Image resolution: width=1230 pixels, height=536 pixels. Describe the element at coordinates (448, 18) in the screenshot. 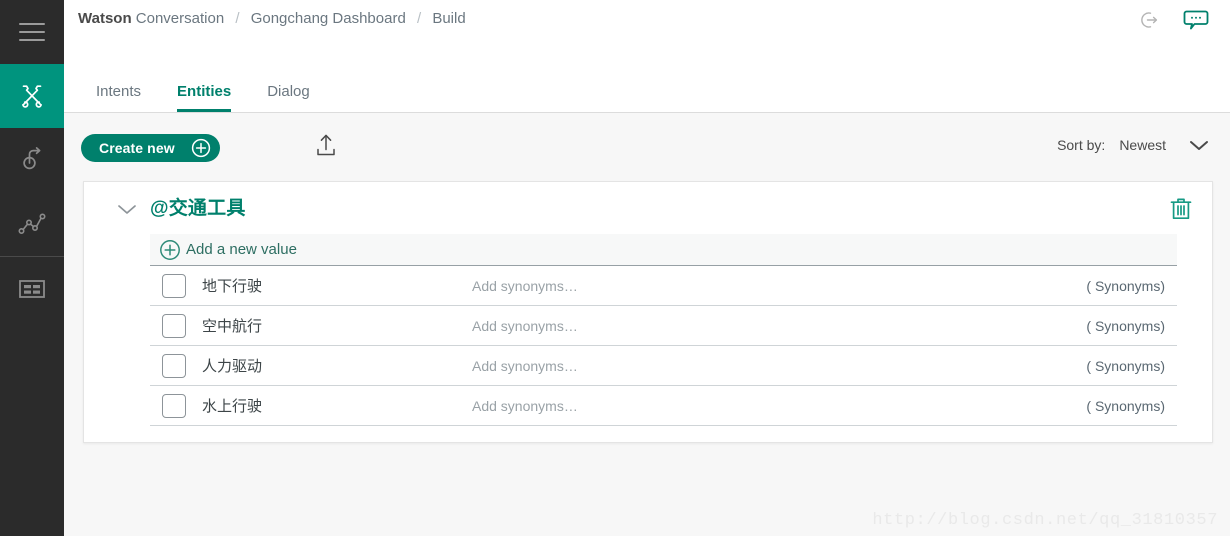

I see `breadcrumb-build-link: Build` at that location.